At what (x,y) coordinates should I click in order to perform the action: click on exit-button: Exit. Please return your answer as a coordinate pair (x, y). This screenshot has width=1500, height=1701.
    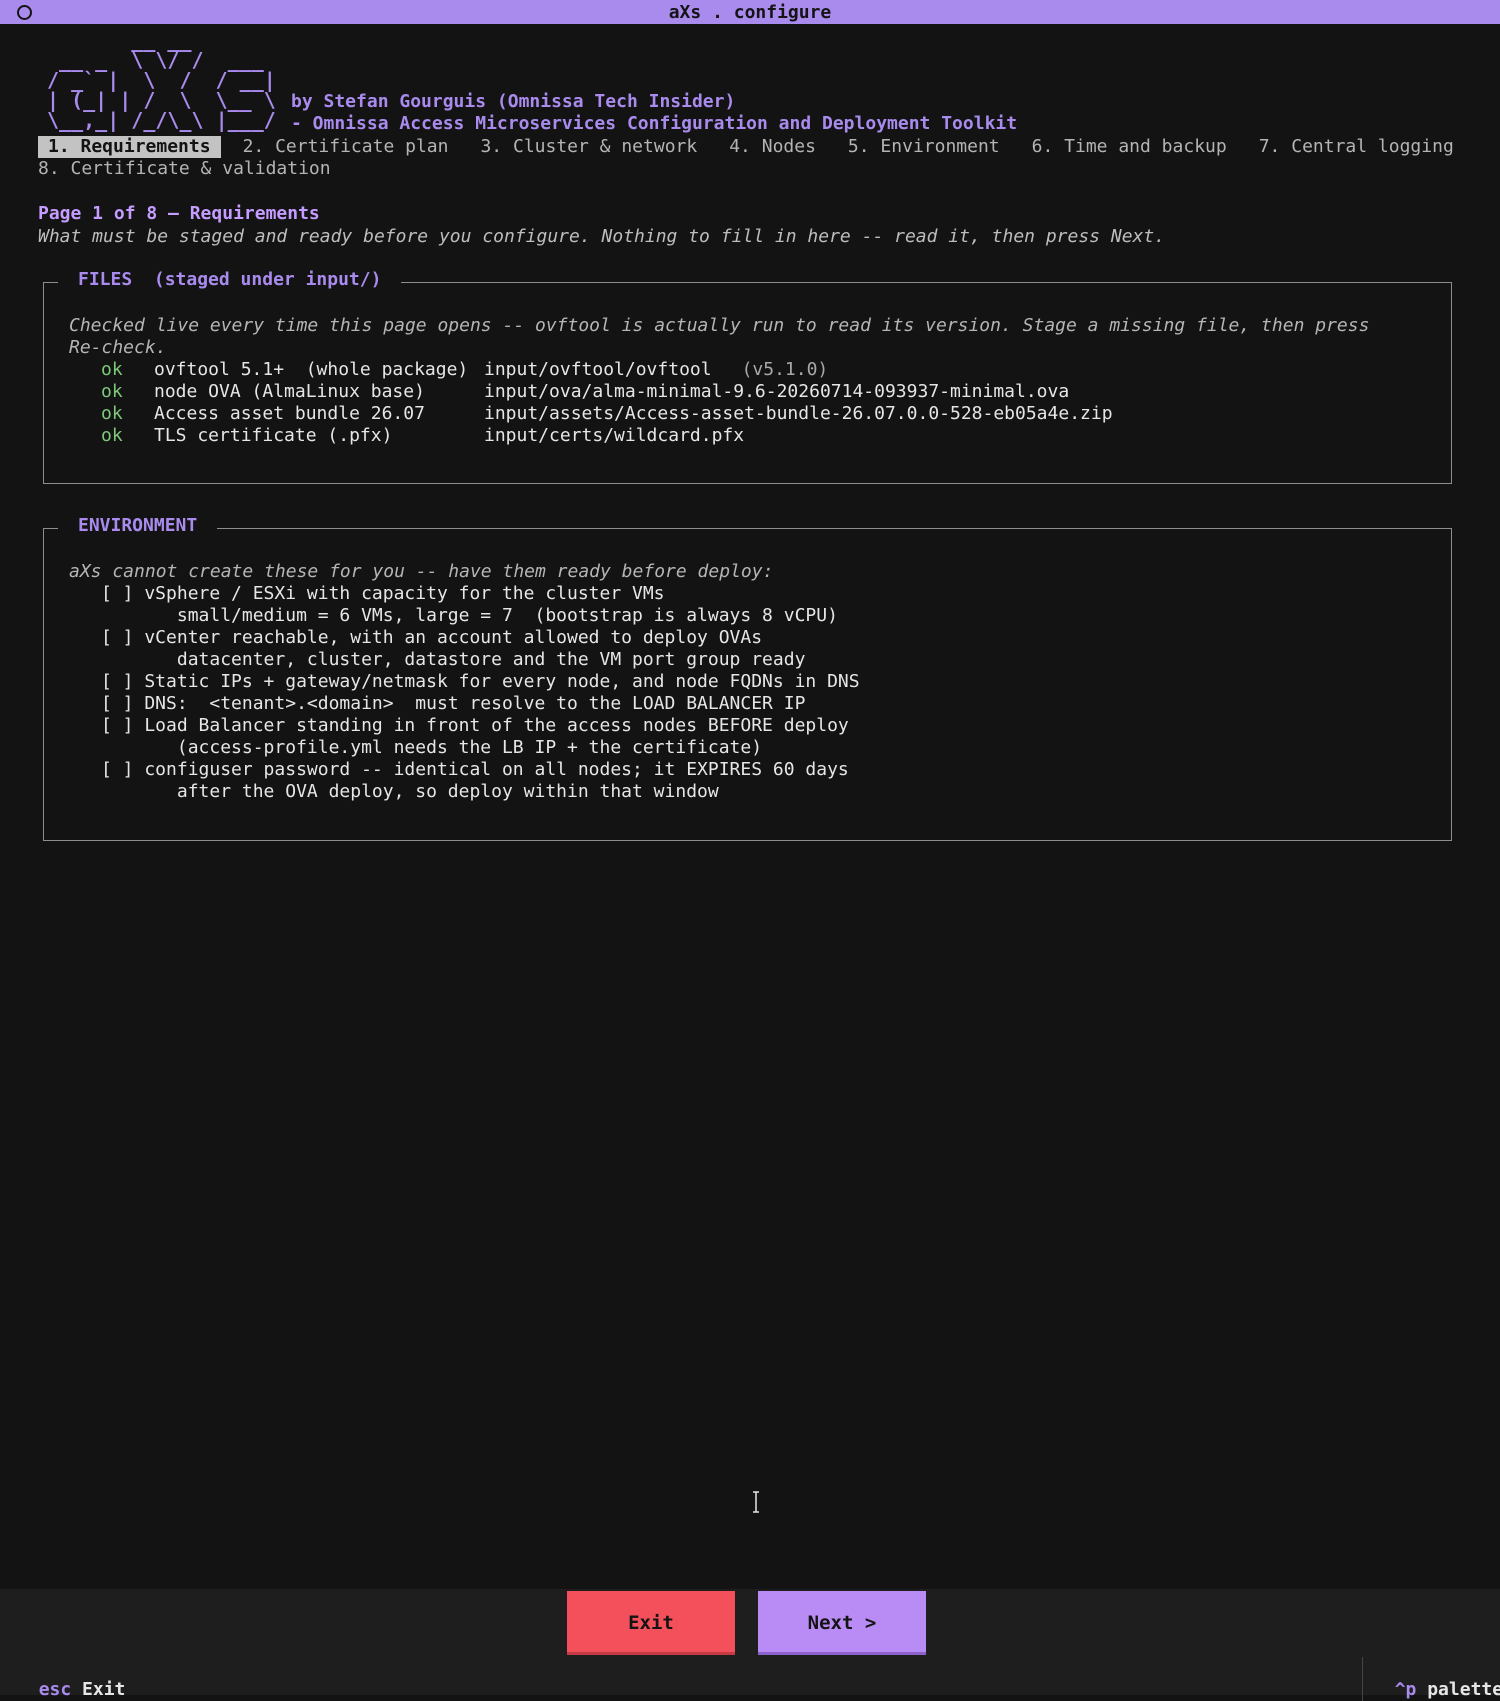
    Looking at the image, I should click on (651, 1623).